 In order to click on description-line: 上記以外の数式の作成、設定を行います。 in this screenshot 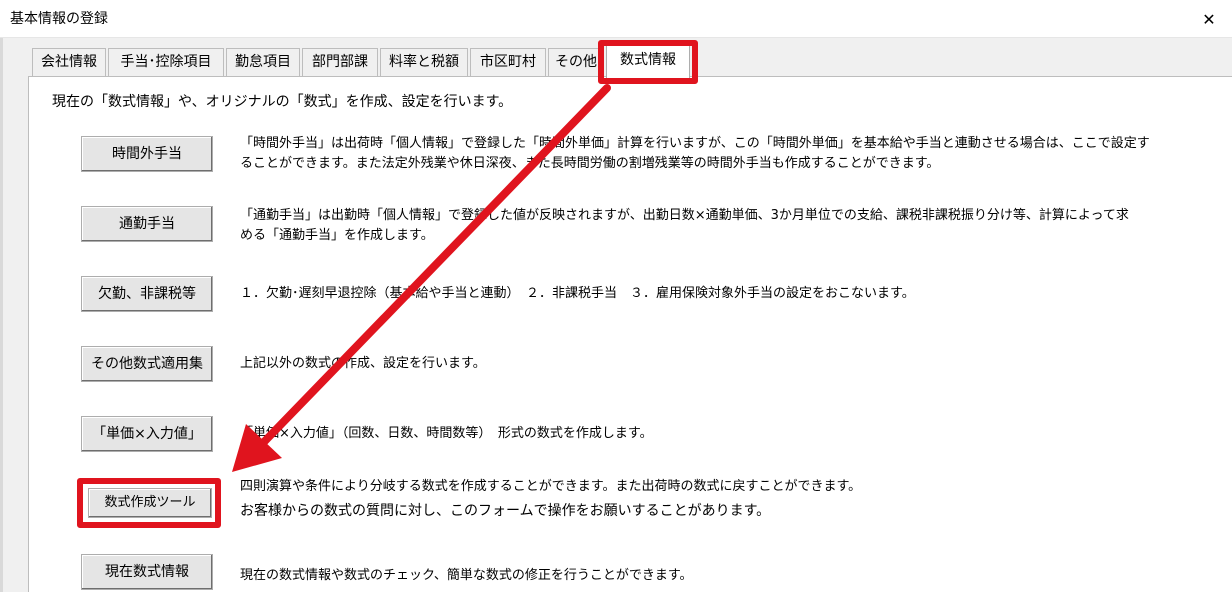, I will do `click(363, 363)`.